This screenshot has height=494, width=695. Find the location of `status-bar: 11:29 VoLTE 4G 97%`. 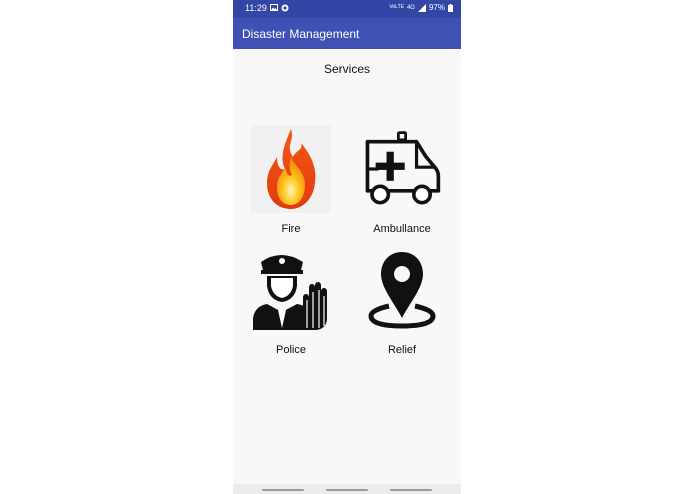

status-bar: 11:29 VoLTE 4G 97% is located at coordinates (347, 9).